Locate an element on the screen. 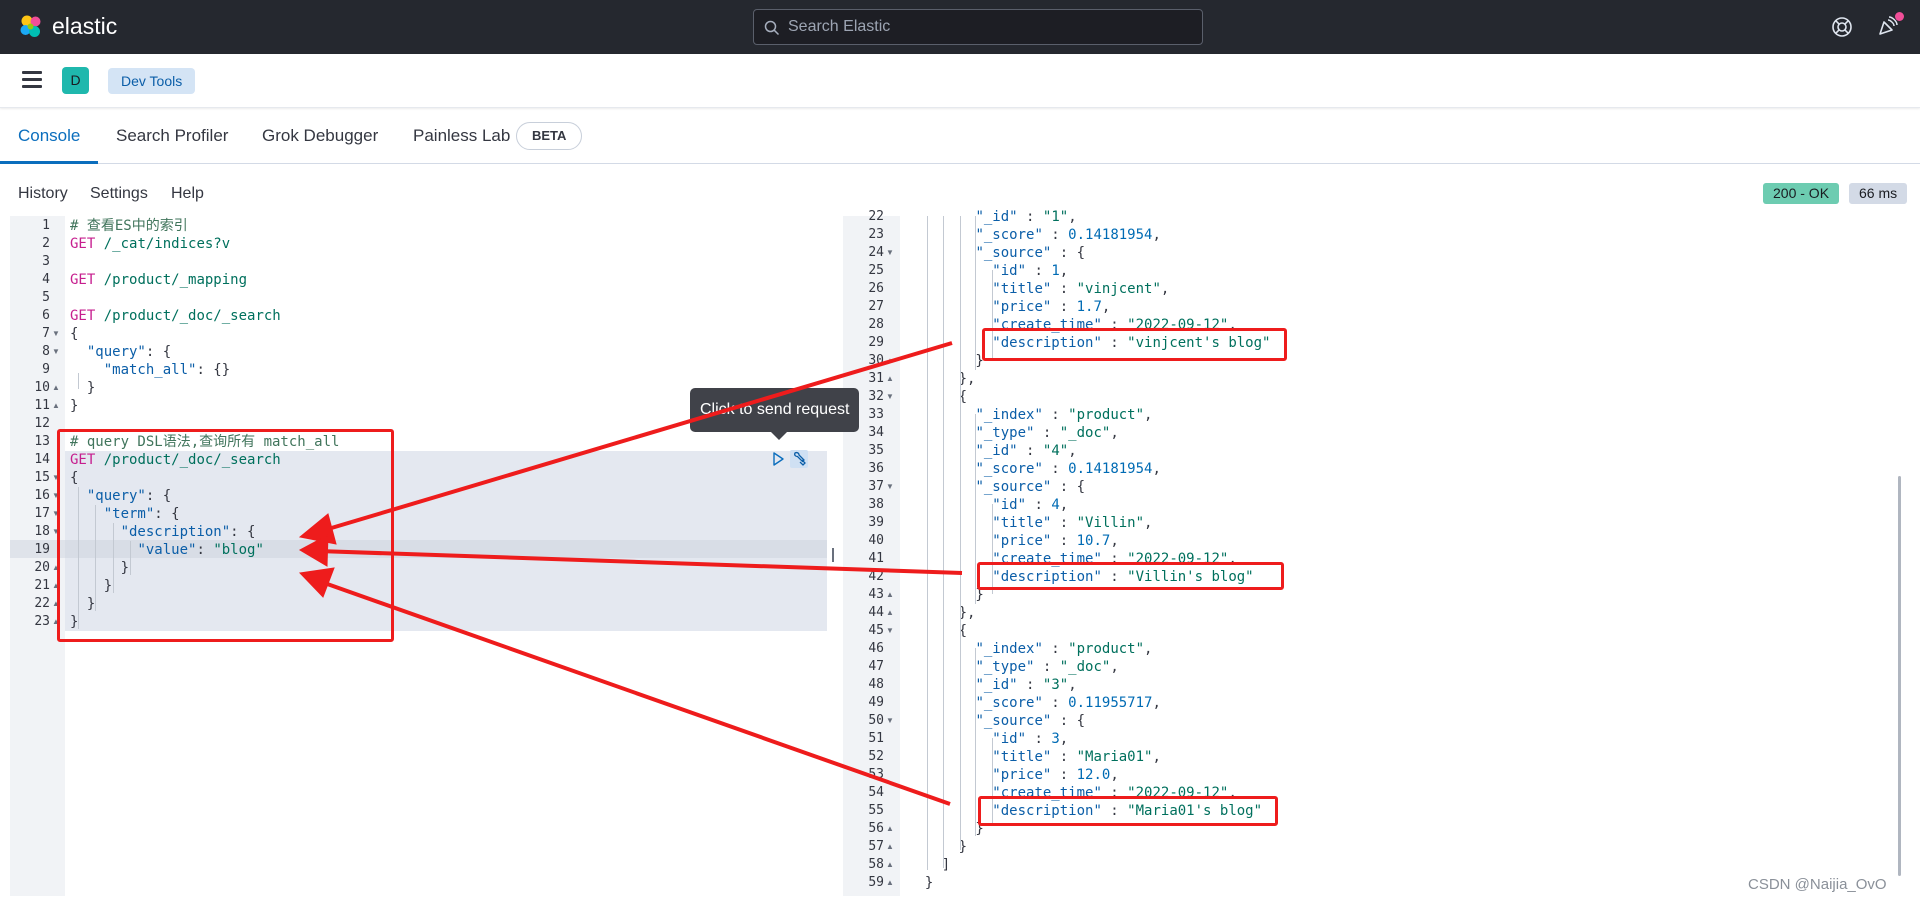 The height and width of the screenshot is (903, 1920). code-line: "_score" : 0.14181954, is located at coordinates (1068, 235).